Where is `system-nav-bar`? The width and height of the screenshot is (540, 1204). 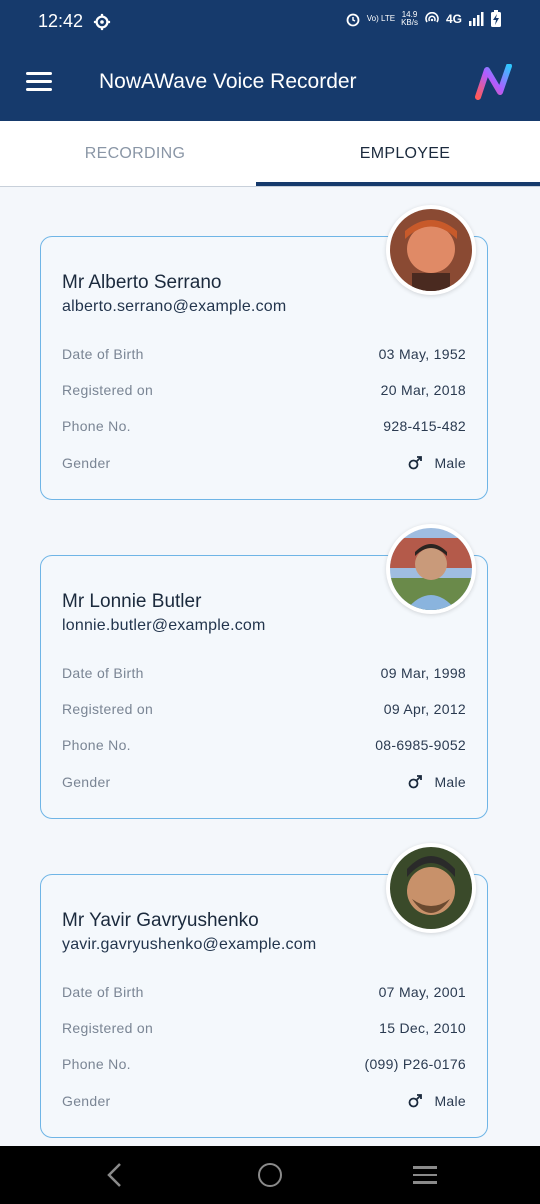 system-nav-bar is located at coordinates (270, 1175).